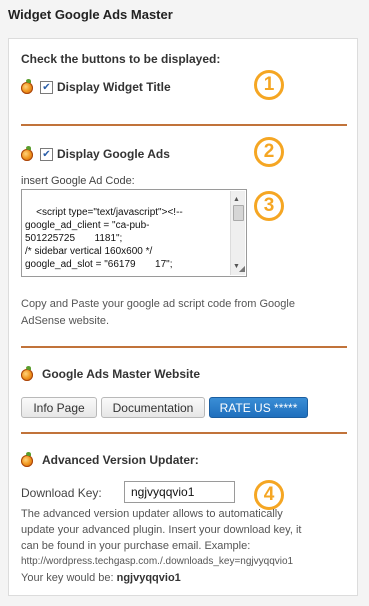 This screenshot has height=606, width=369. I want to click on updater-heading: Advanced Version Updater:, so click(120, 460).